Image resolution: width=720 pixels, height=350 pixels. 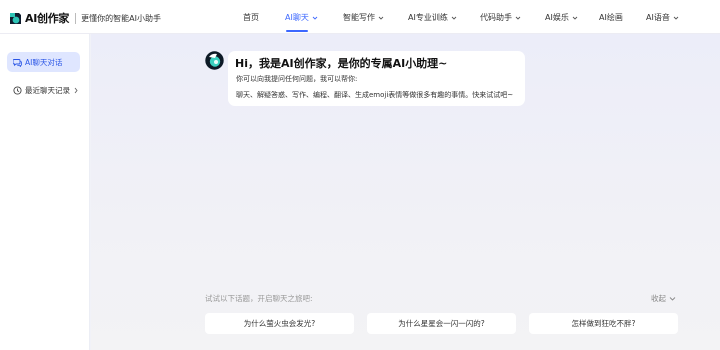 I want to click on topics-hint: 试试以下话题，开启聊天之旅吧:, so click(x=259, y=298).